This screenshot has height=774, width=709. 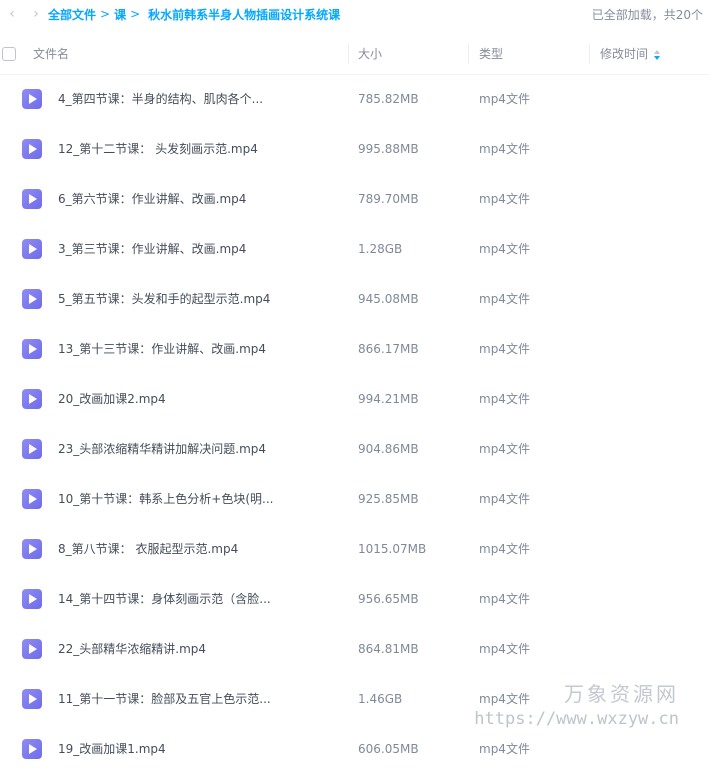 I want to click on file-name: 22_头部精华浓缩精讲.mp4, so click(x=200, y=649).